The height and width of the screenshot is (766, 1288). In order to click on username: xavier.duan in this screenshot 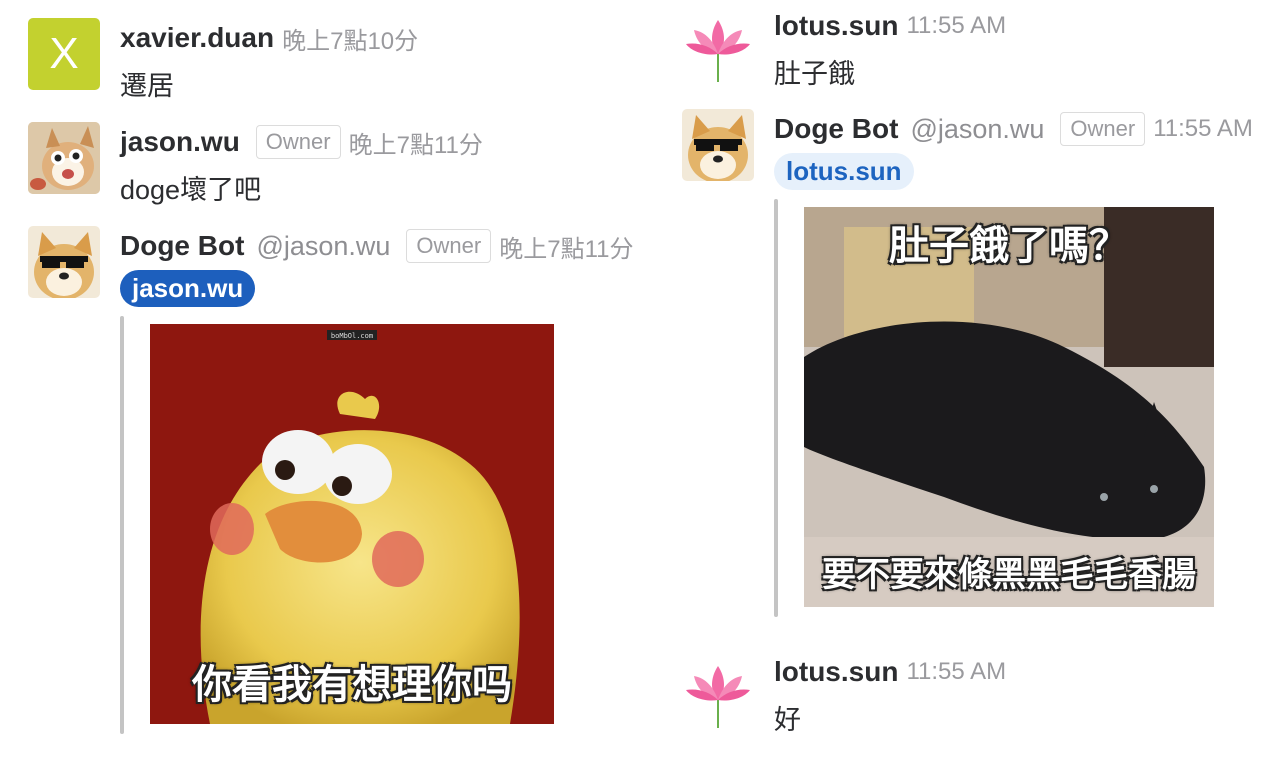, I will do `click(197, 38)`.